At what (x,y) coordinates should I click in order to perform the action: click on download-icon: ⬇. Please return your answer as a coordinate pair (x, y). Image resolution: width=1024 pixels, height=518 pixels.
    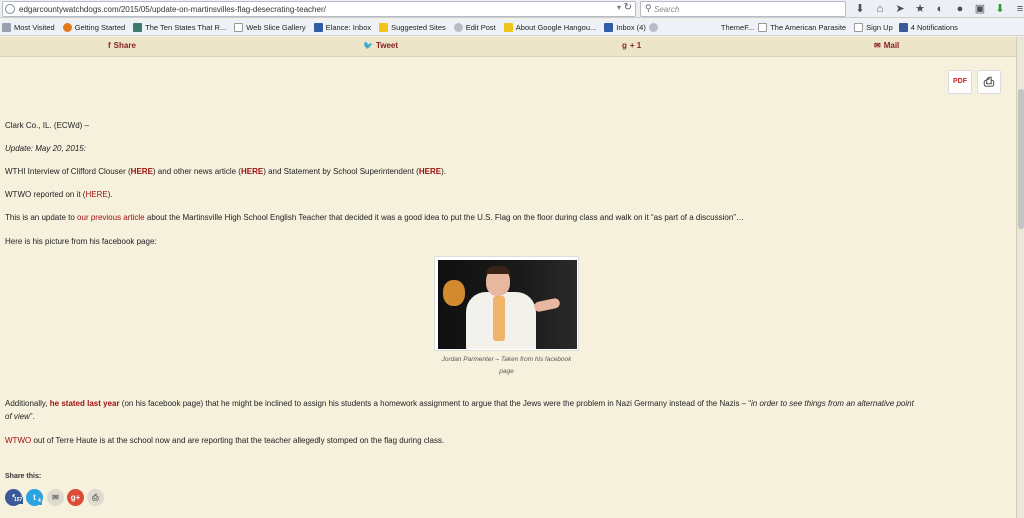
    Looking at the image, I should click on (860, 9).